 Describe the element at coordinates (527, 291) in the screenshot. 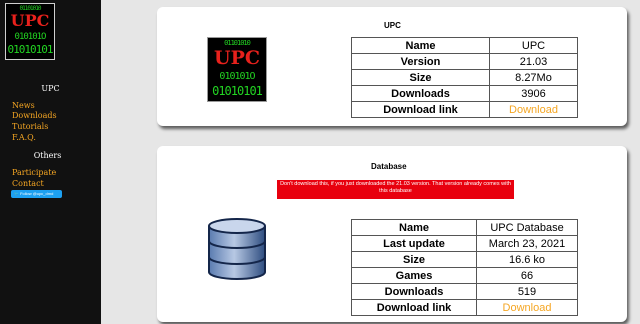

I see `row-value: 519` at that location.